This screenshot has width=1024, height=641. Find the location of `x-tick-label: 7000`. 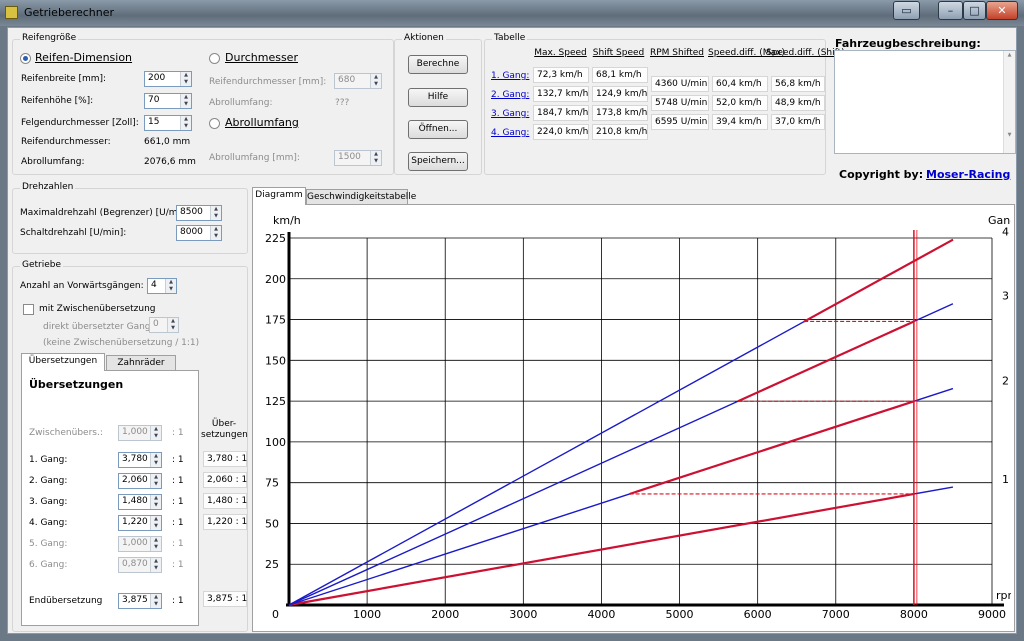

x-tick-label: 7000 is located at coordinates (836, 614).